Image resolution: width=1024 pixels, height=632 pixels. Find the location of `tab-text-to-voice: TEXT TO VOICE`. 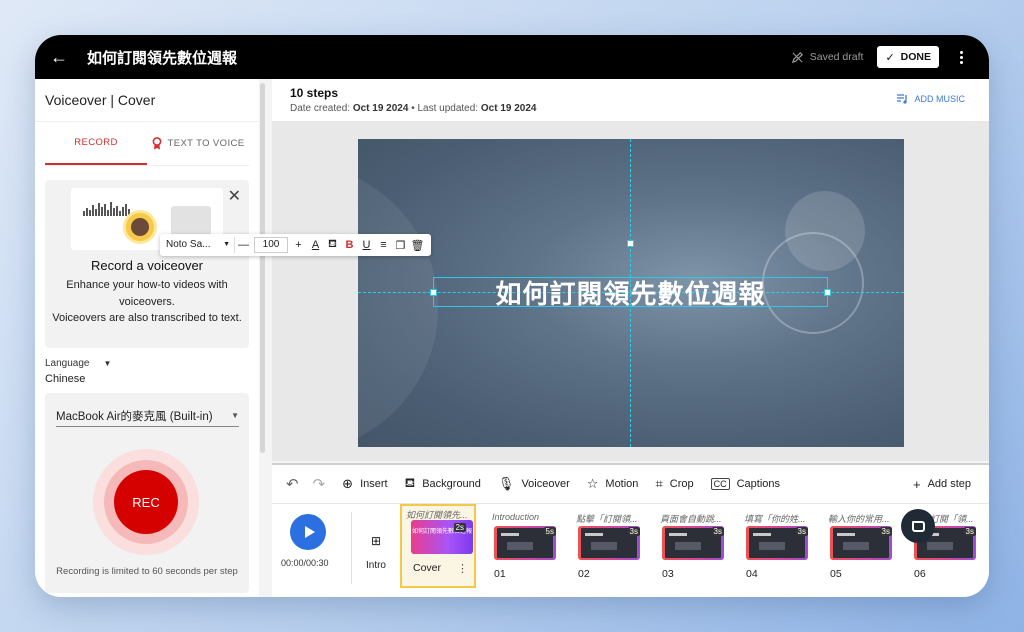

tab-text-to-voice: TEXT TO VOICE is located at coordinates (198, 143).